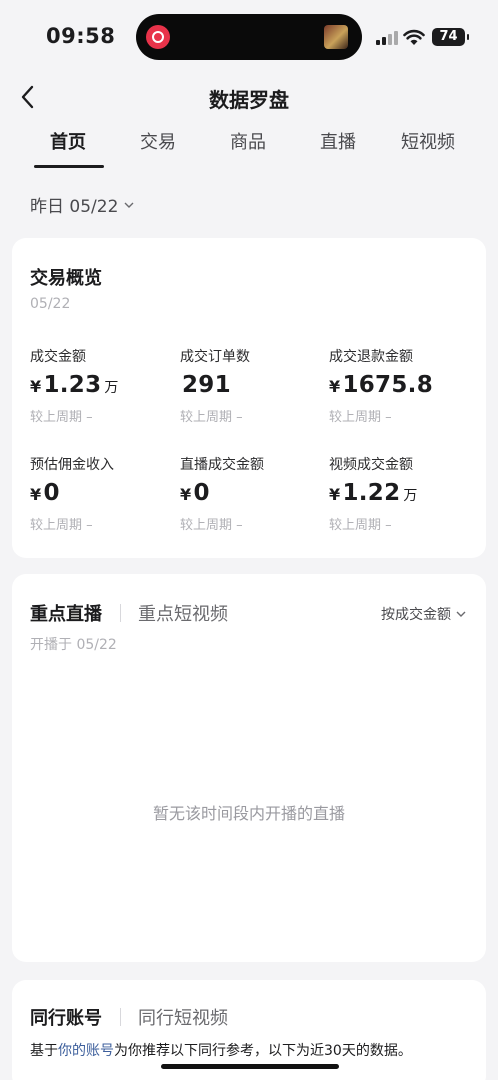  Describe the element at coordinates (387, 38) in the screenshot. I see `cellular-signal-icon` at that location.